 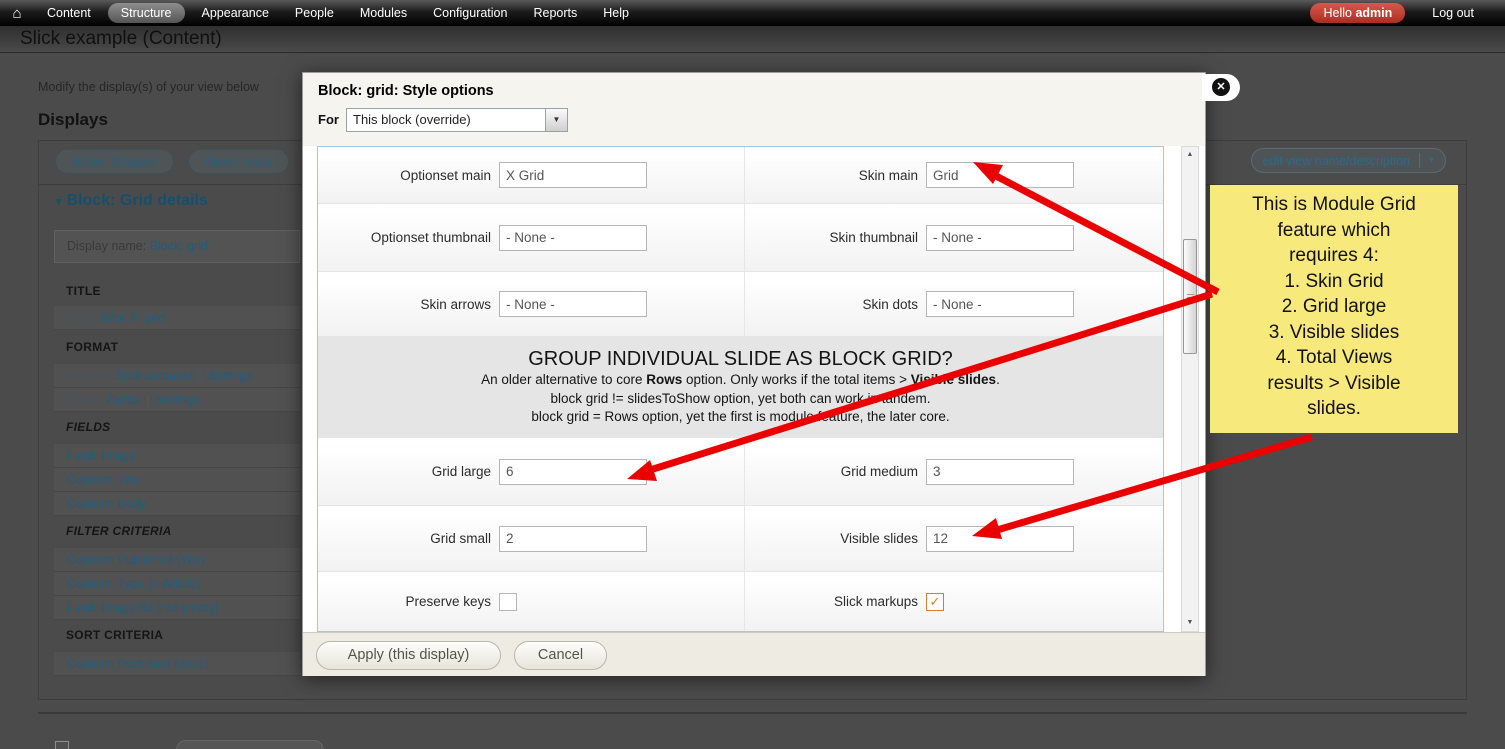 I want to click on row-label: Field: Image, so click(x=101, y=455).